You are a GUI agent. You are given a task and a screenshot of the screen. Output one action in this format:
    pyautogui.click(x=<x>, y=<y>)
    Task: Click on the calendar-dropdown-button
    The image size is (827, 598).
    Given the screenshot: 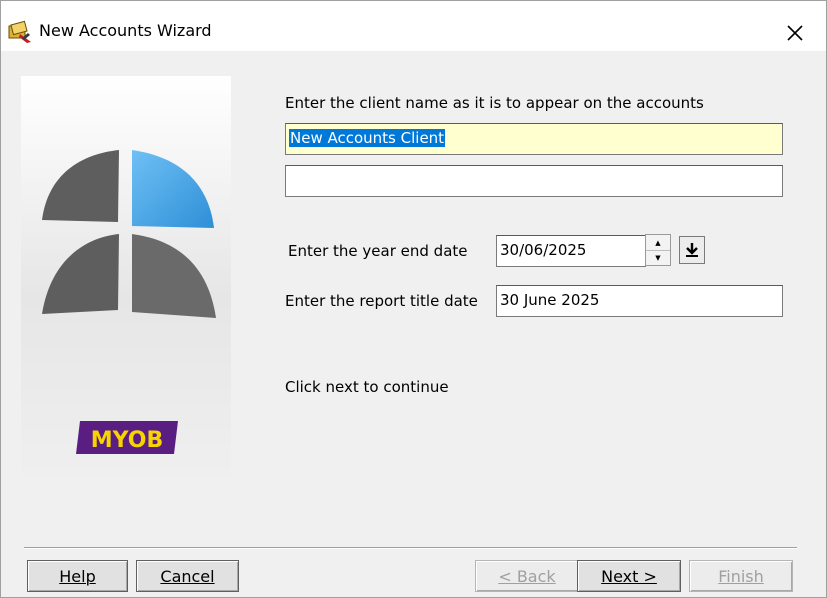 What is the action you would take?
    pyautogui.click(x=692, y=250)
    